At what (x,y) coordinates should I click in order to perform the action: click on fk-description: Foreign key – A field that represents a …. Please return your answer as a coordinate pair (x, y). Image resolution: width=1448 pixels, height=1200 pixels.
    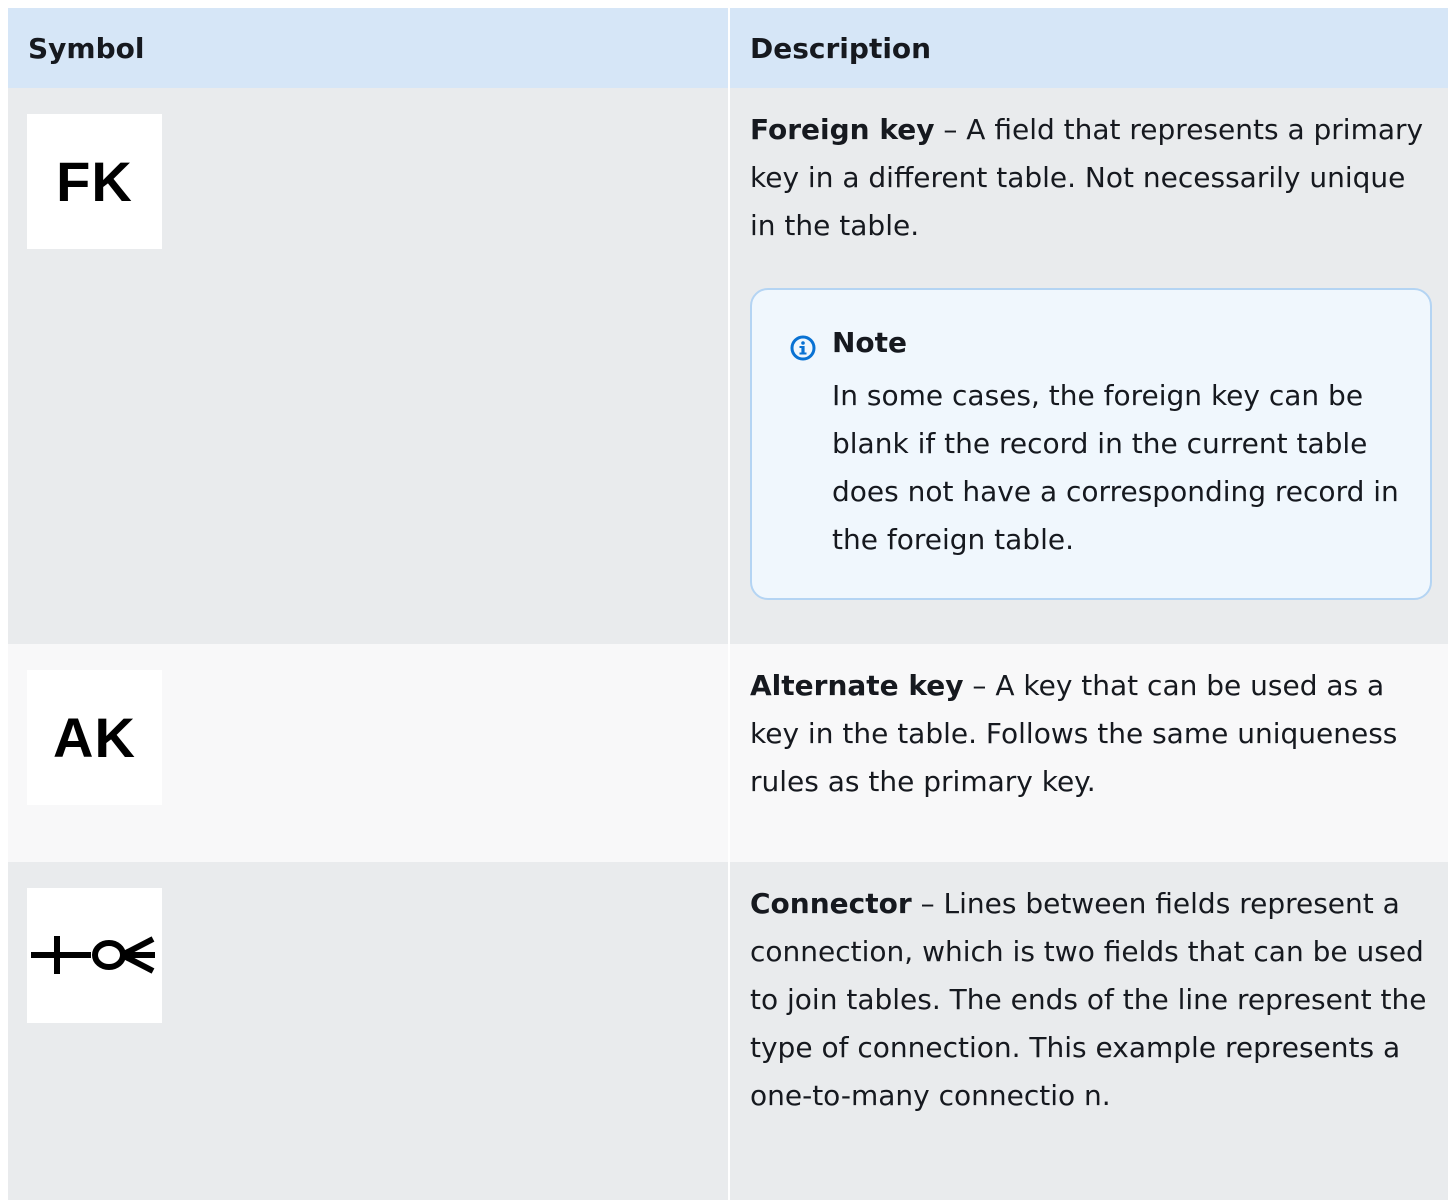
    Looking at the image, I should click on (1089, 178).